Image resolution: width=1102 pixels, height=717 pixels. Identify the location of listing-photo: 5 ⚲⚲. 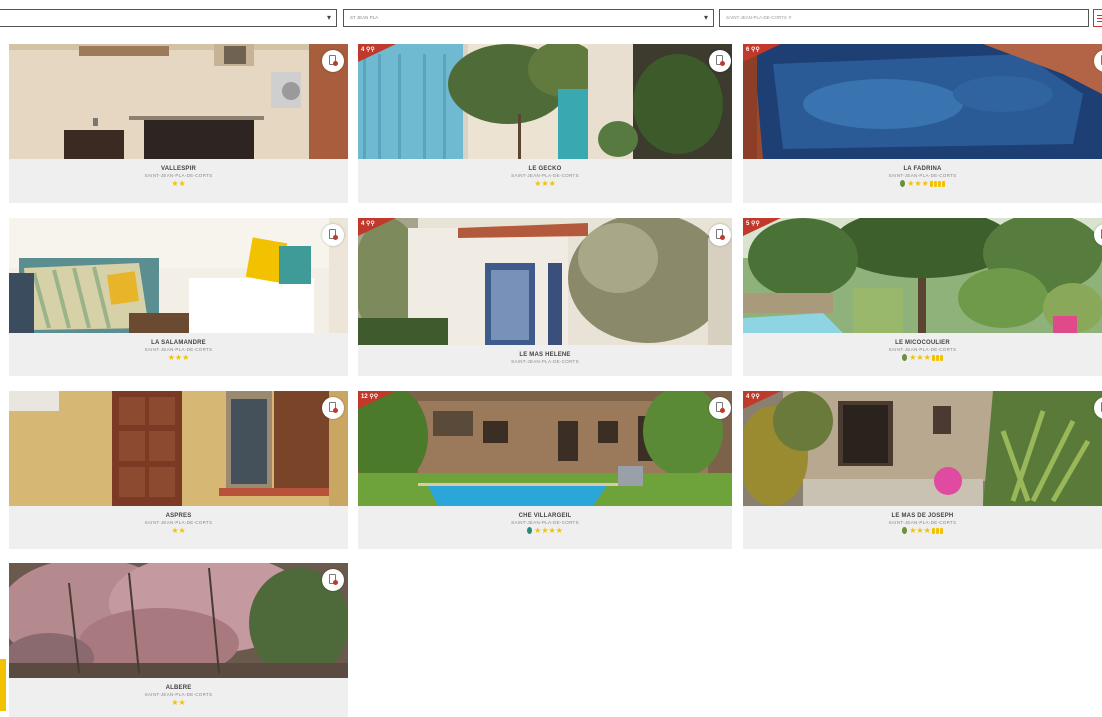
(922, 275).